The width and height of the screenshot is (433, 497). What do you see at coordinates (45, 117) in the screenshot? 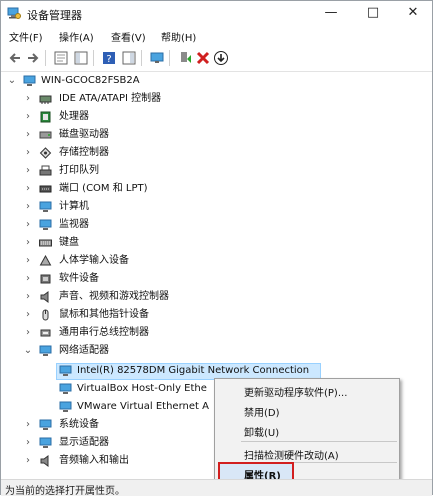
I see `processor-icon` at bounding box center [45, 117].